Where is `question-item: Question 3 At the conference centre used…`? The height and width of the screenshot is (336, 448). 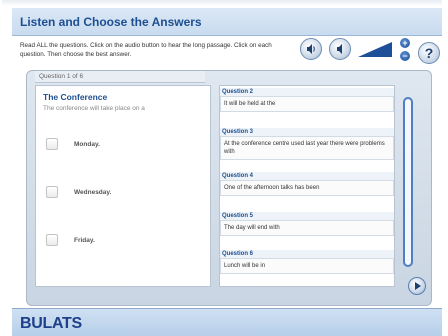
question-item: Question 3 At the conference centre used… is located at coordinates (307, 144).